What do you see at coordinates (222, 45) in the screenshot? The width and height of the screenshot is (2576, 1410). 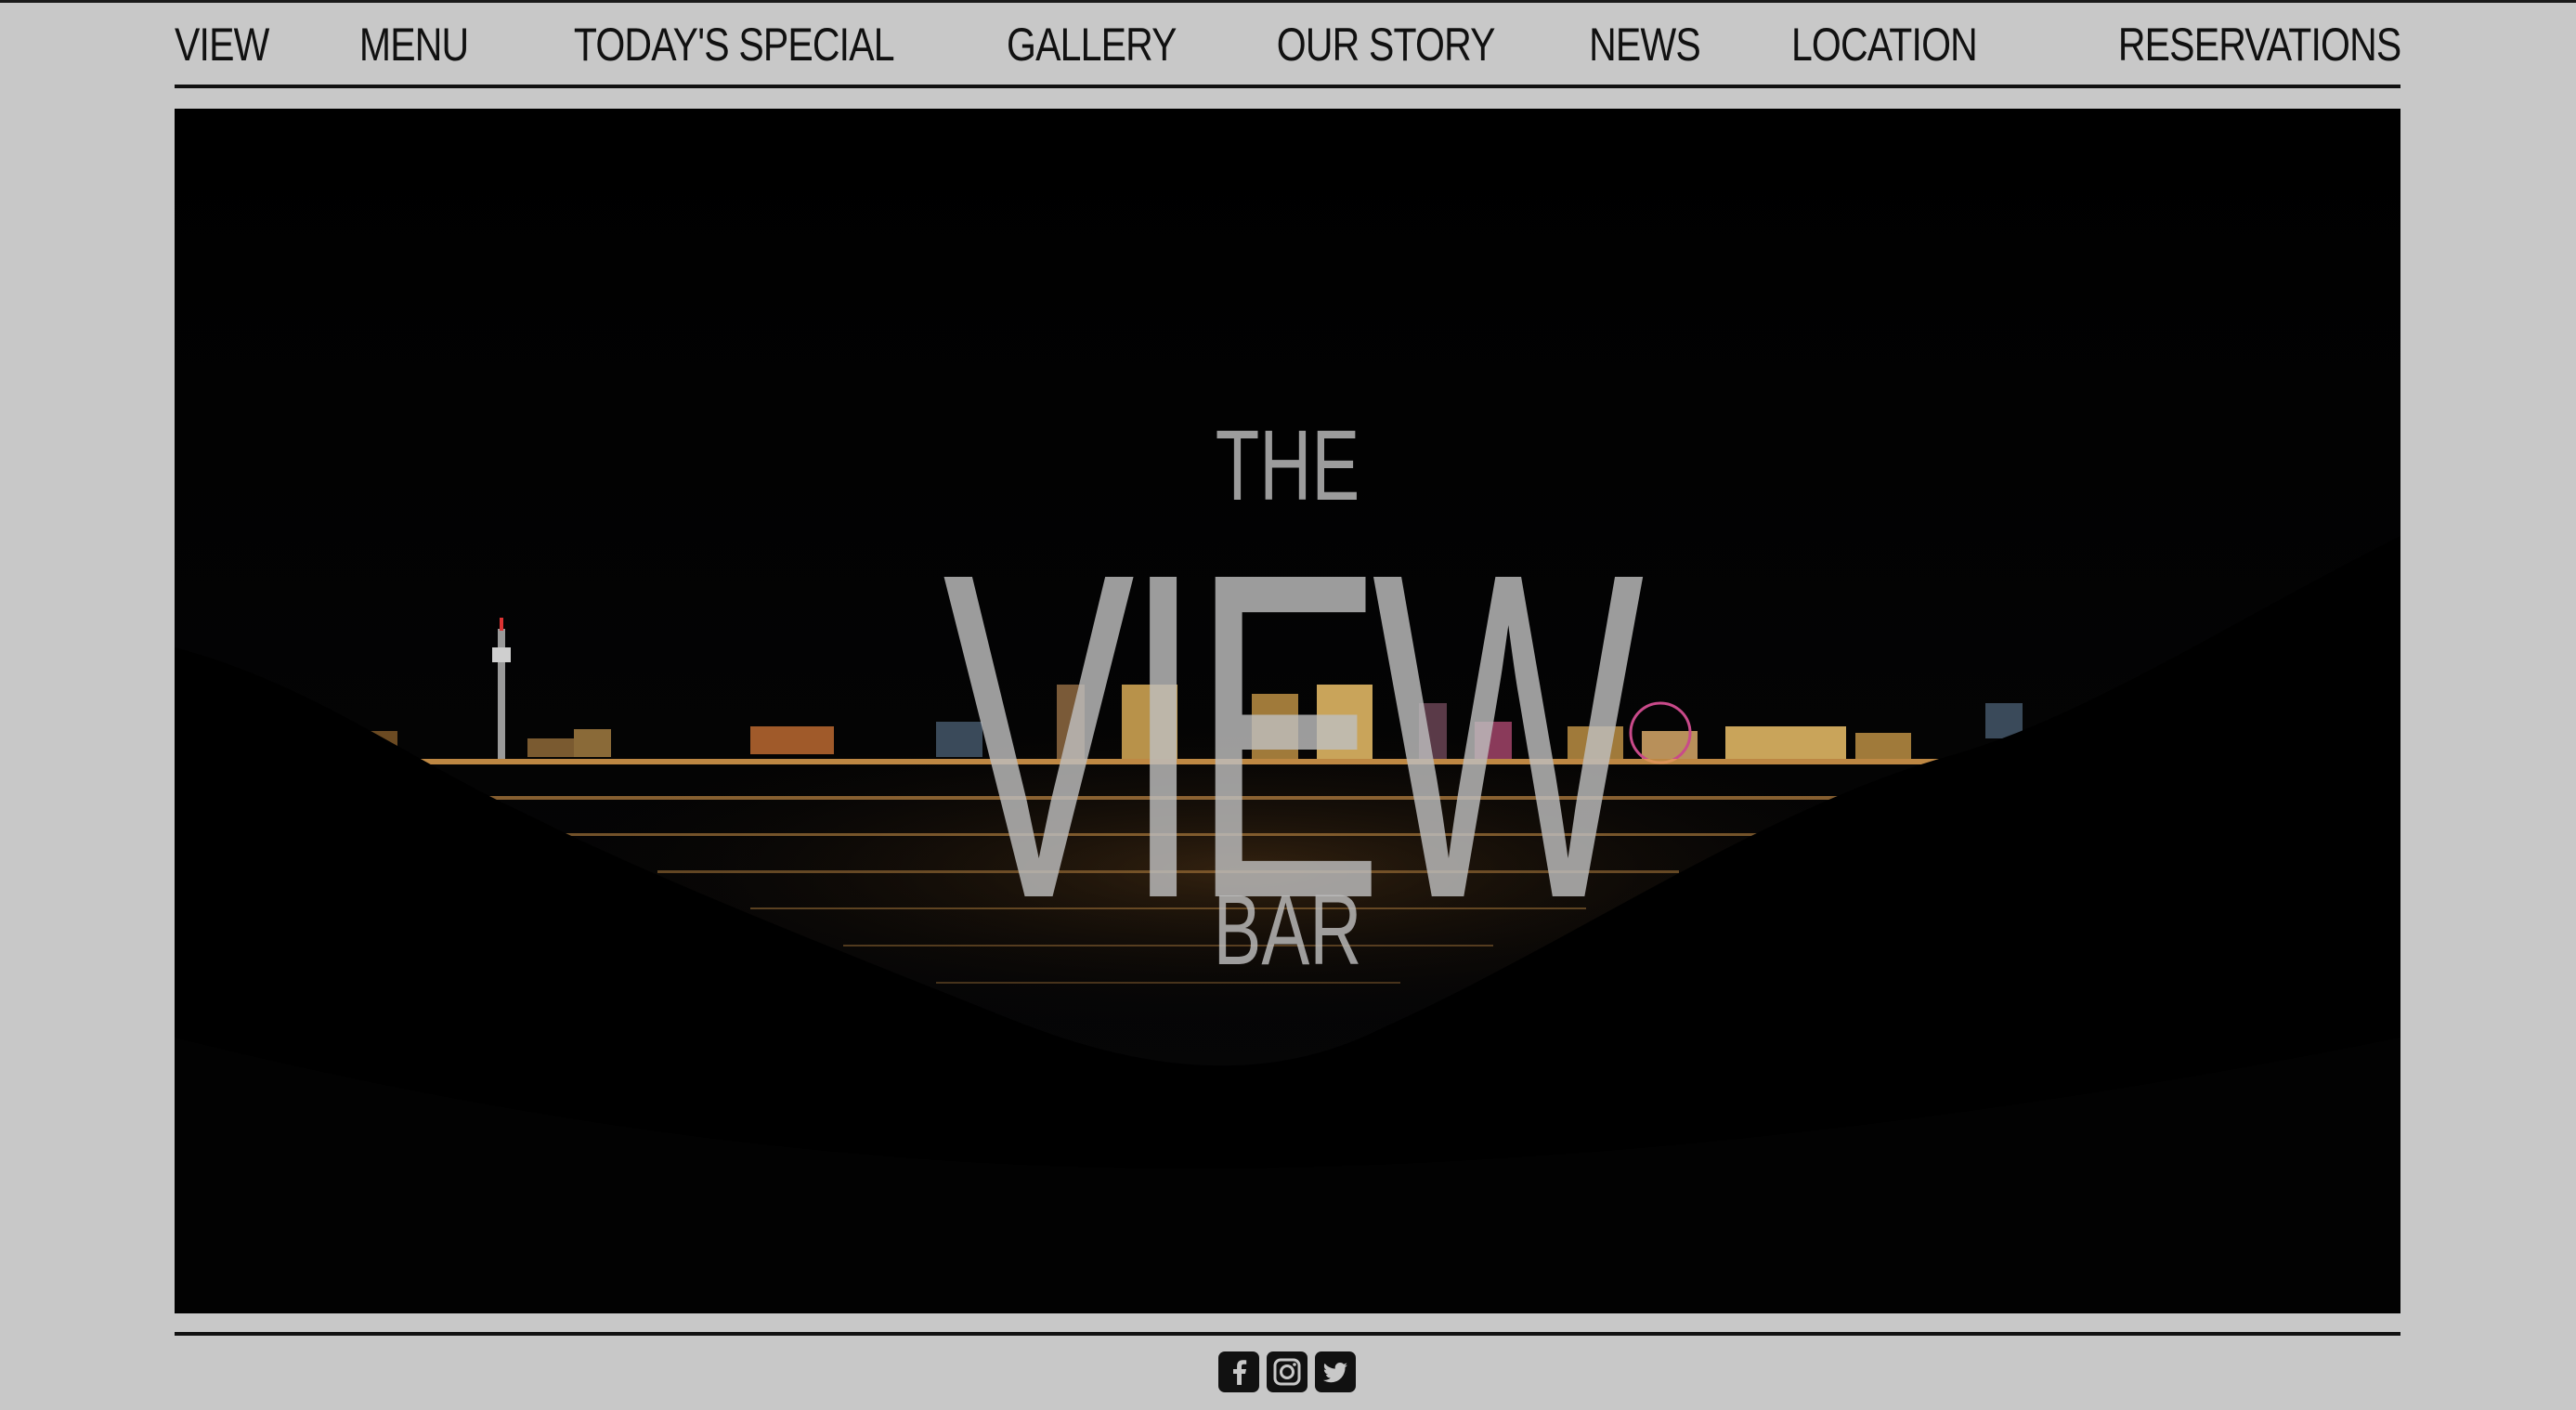 I see `nav-item-view: VIEW` at bounding box center [222, 45].